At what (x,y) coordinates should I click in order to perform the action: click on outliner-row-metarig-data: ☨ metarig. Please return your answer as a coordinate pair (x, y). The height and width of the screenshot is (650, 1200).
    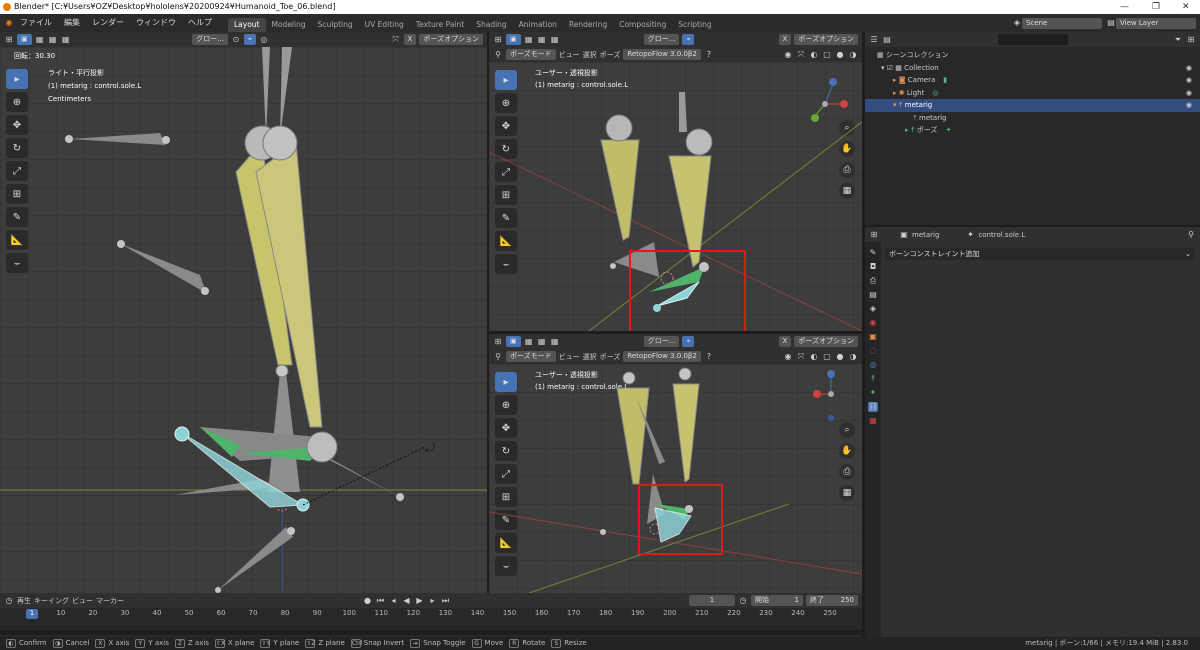
    Looking at the image, I should click on (1032, 118).